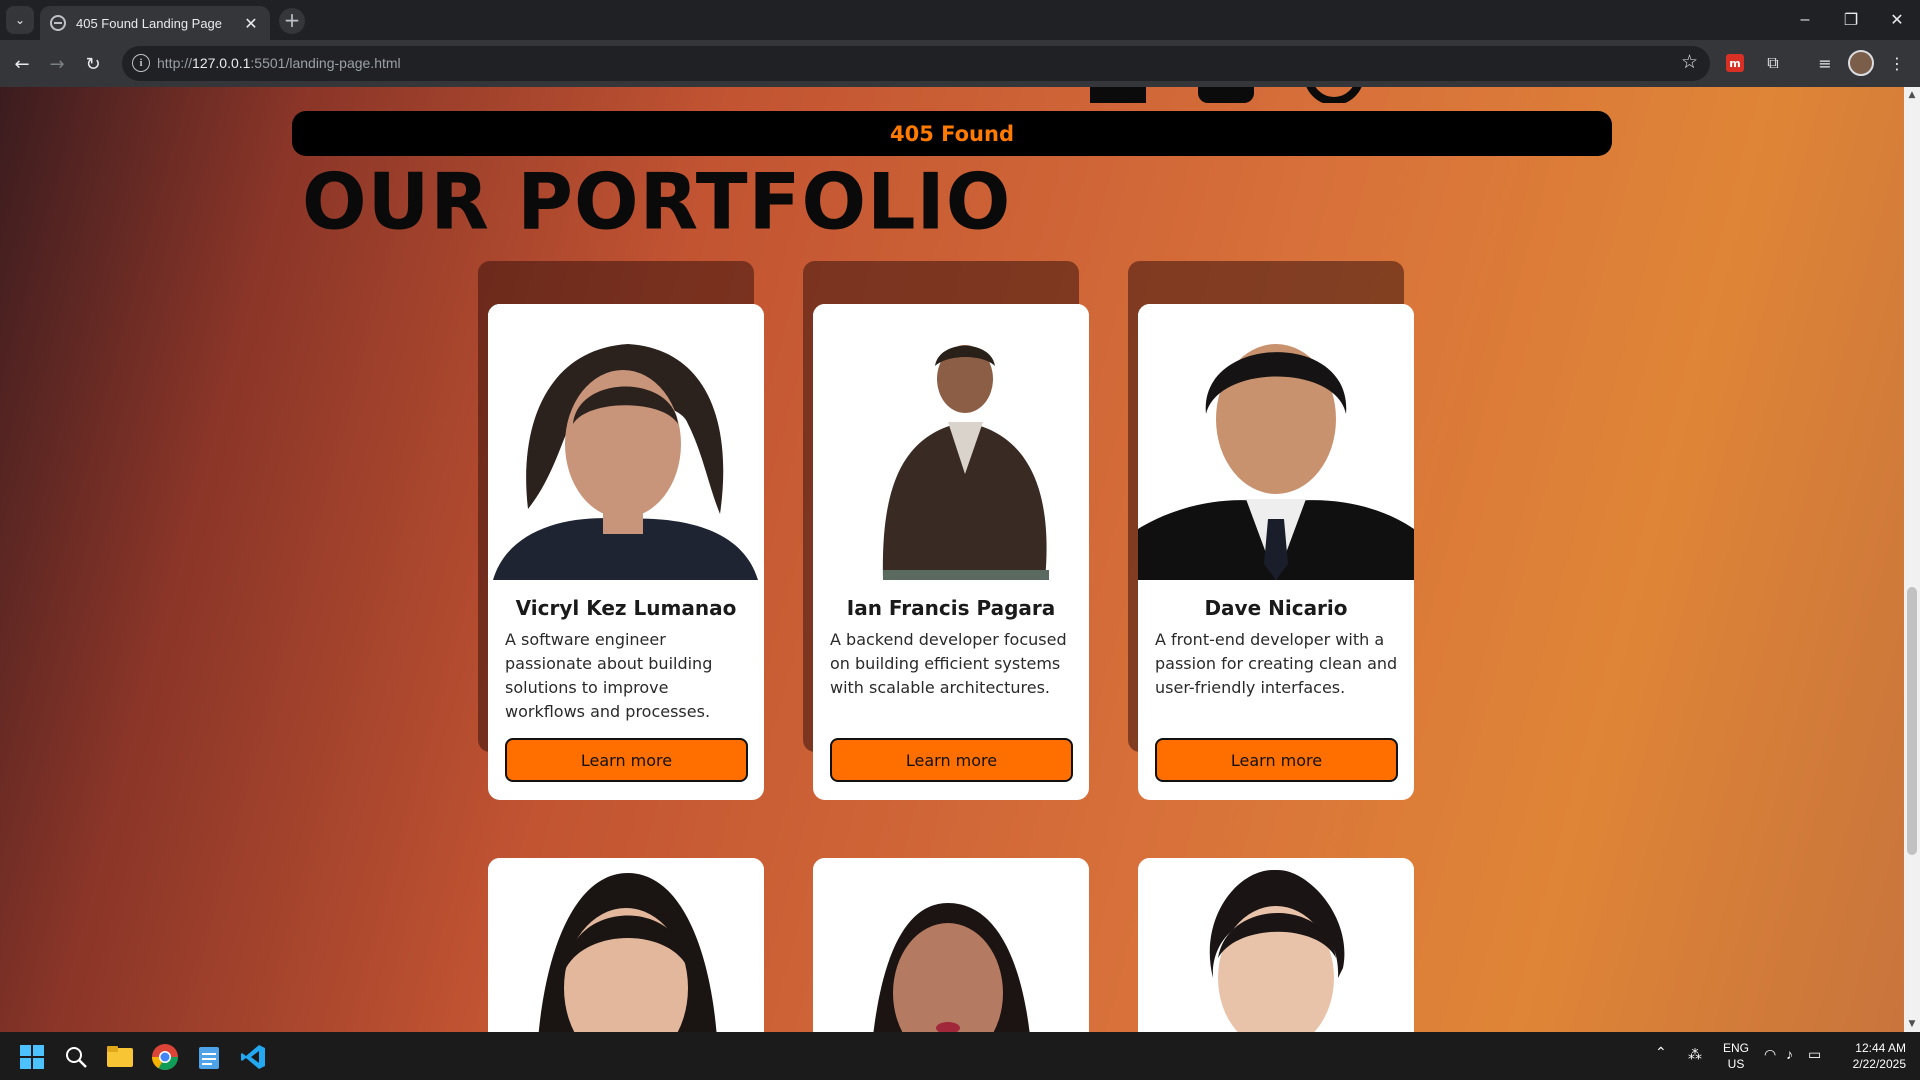  Describe the element at coordinates (1805, 20) in the screenshot. I see `minimize-button: –` at that location.